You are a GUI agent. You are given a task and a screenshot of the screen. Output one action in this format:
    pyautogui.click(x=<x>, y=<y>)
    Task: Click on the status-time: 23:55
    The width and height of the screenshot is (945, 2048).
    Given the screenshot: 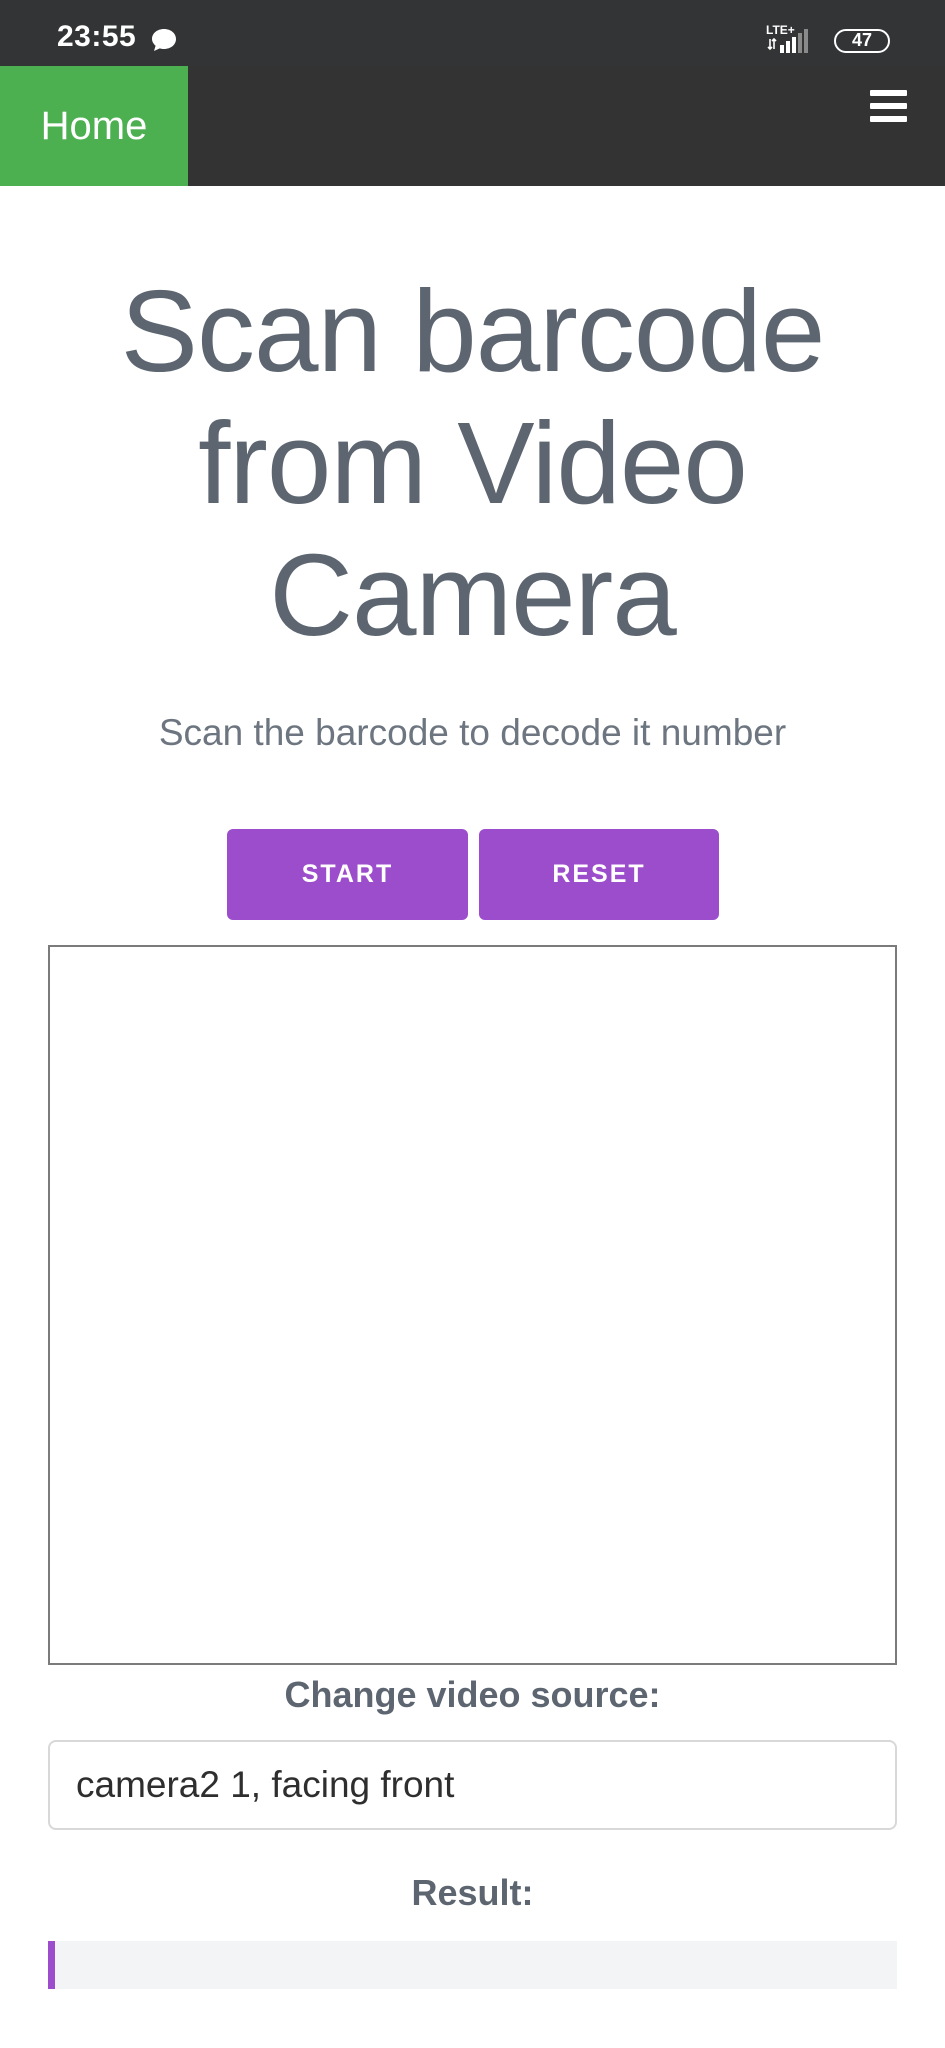 What is the action you would take?
    pyautogui.click(x=97, y=36)
    